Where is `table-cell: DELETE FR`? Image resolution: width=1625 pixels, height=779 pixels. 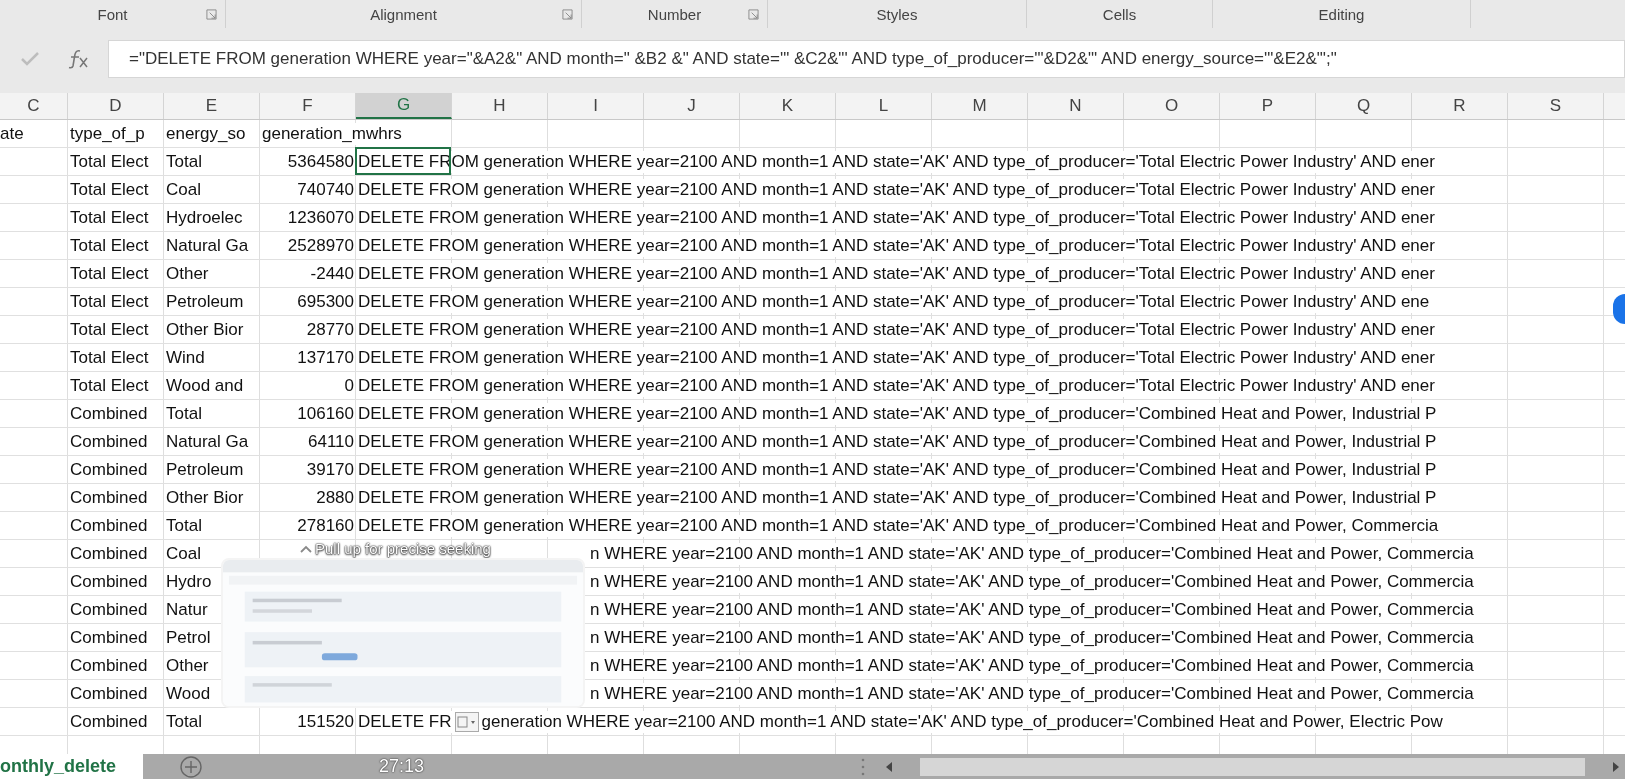
table-cell: DELETE FR is located at coordinates (405, 721).